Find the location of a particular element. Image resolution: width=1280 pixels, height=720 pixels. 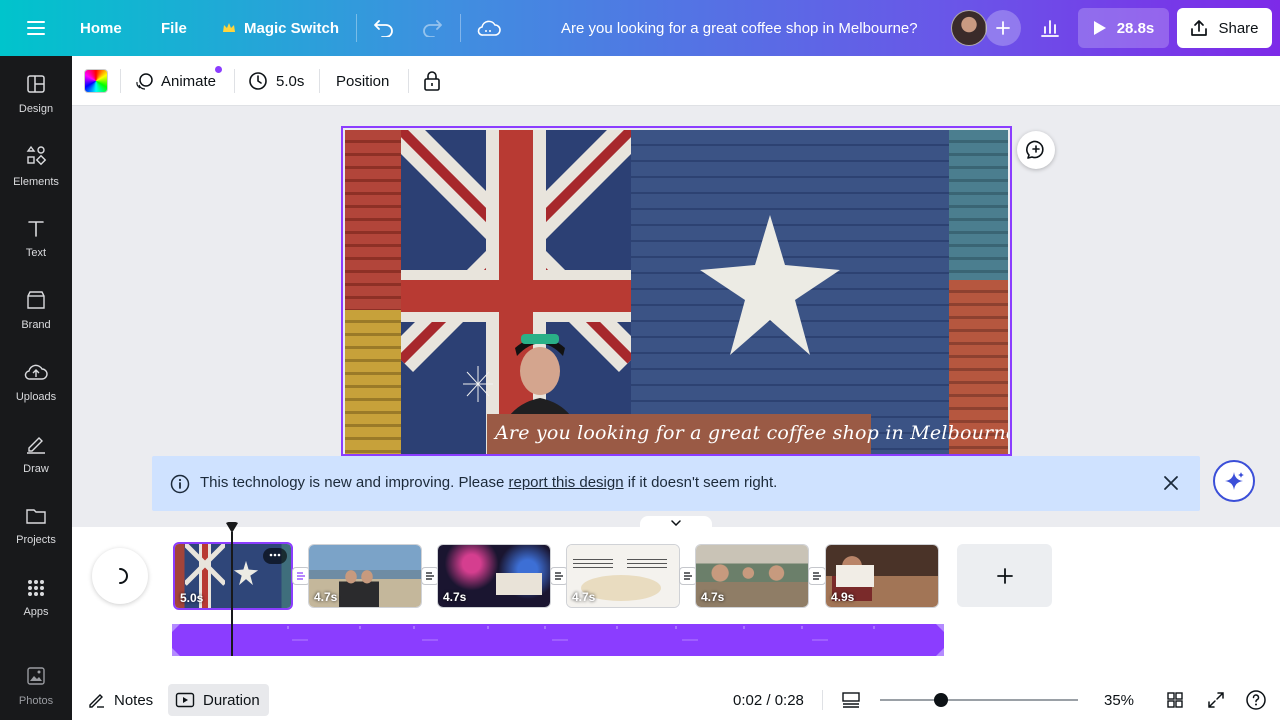

sidebar-item-apps: Apps is located at coordinates (36, 598).